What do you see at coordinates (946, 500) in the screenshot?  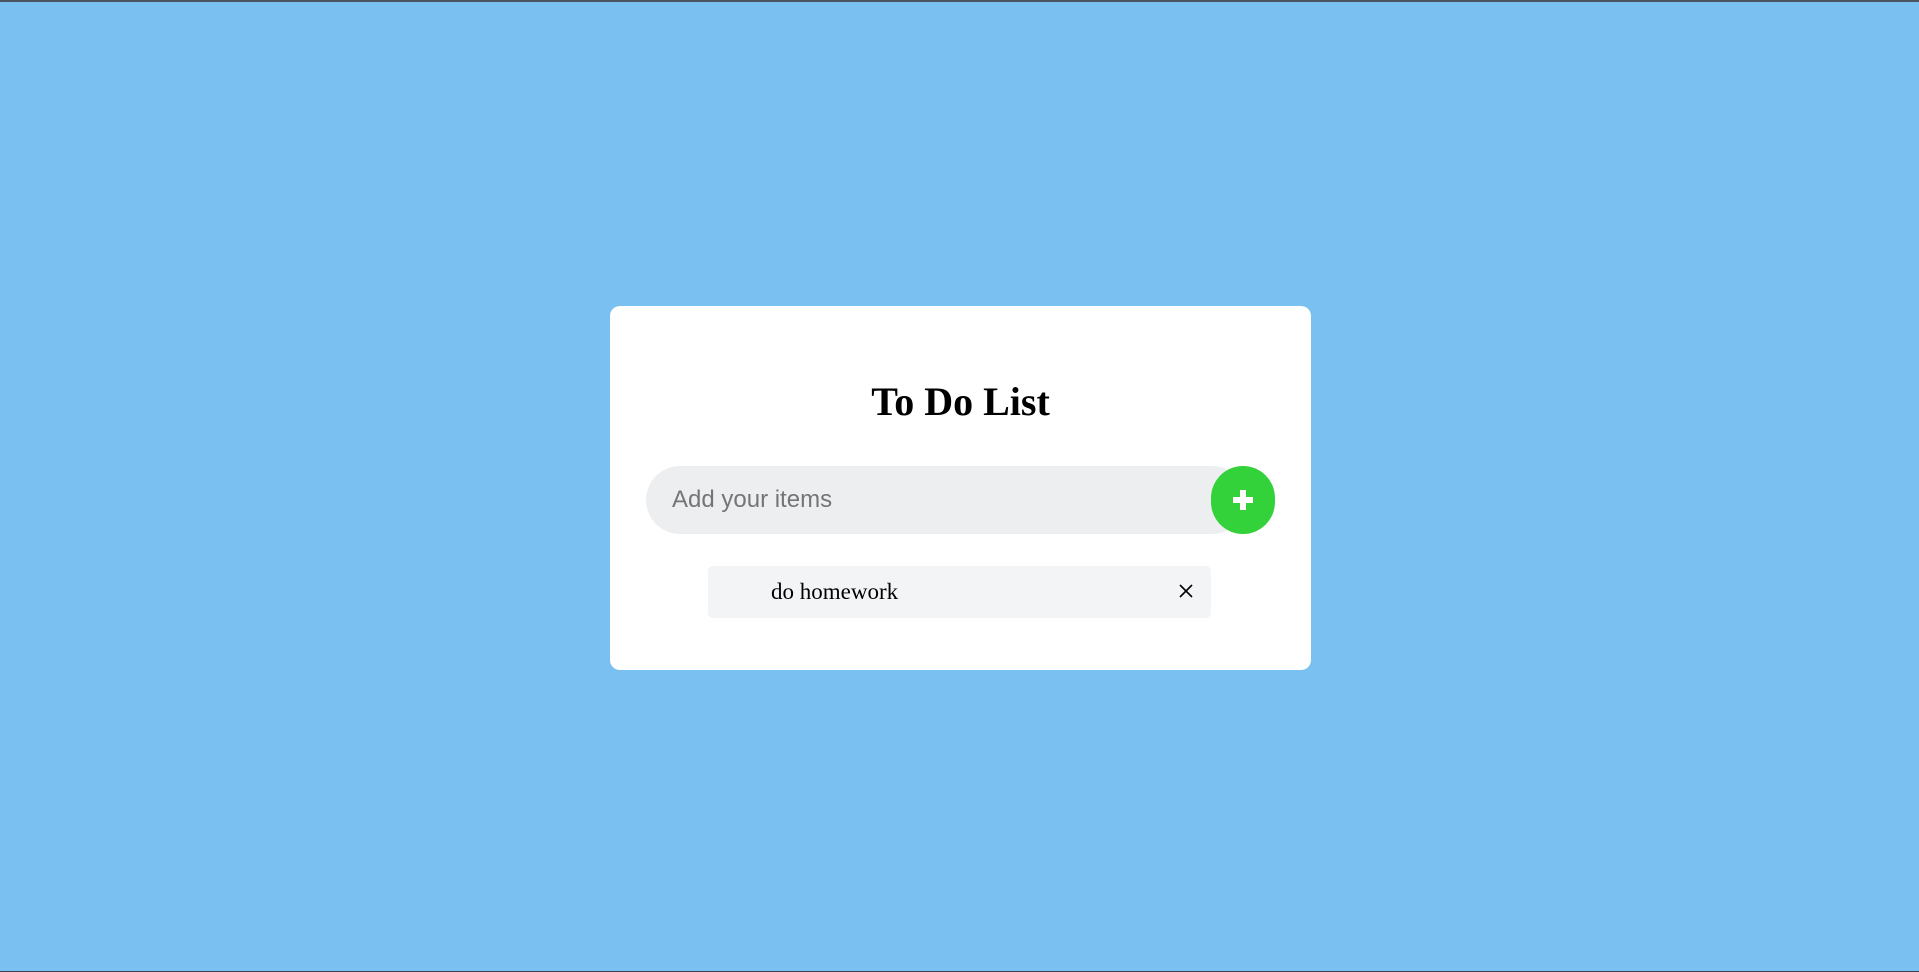 I see `add-item-input` at bounding box center [946, 500].